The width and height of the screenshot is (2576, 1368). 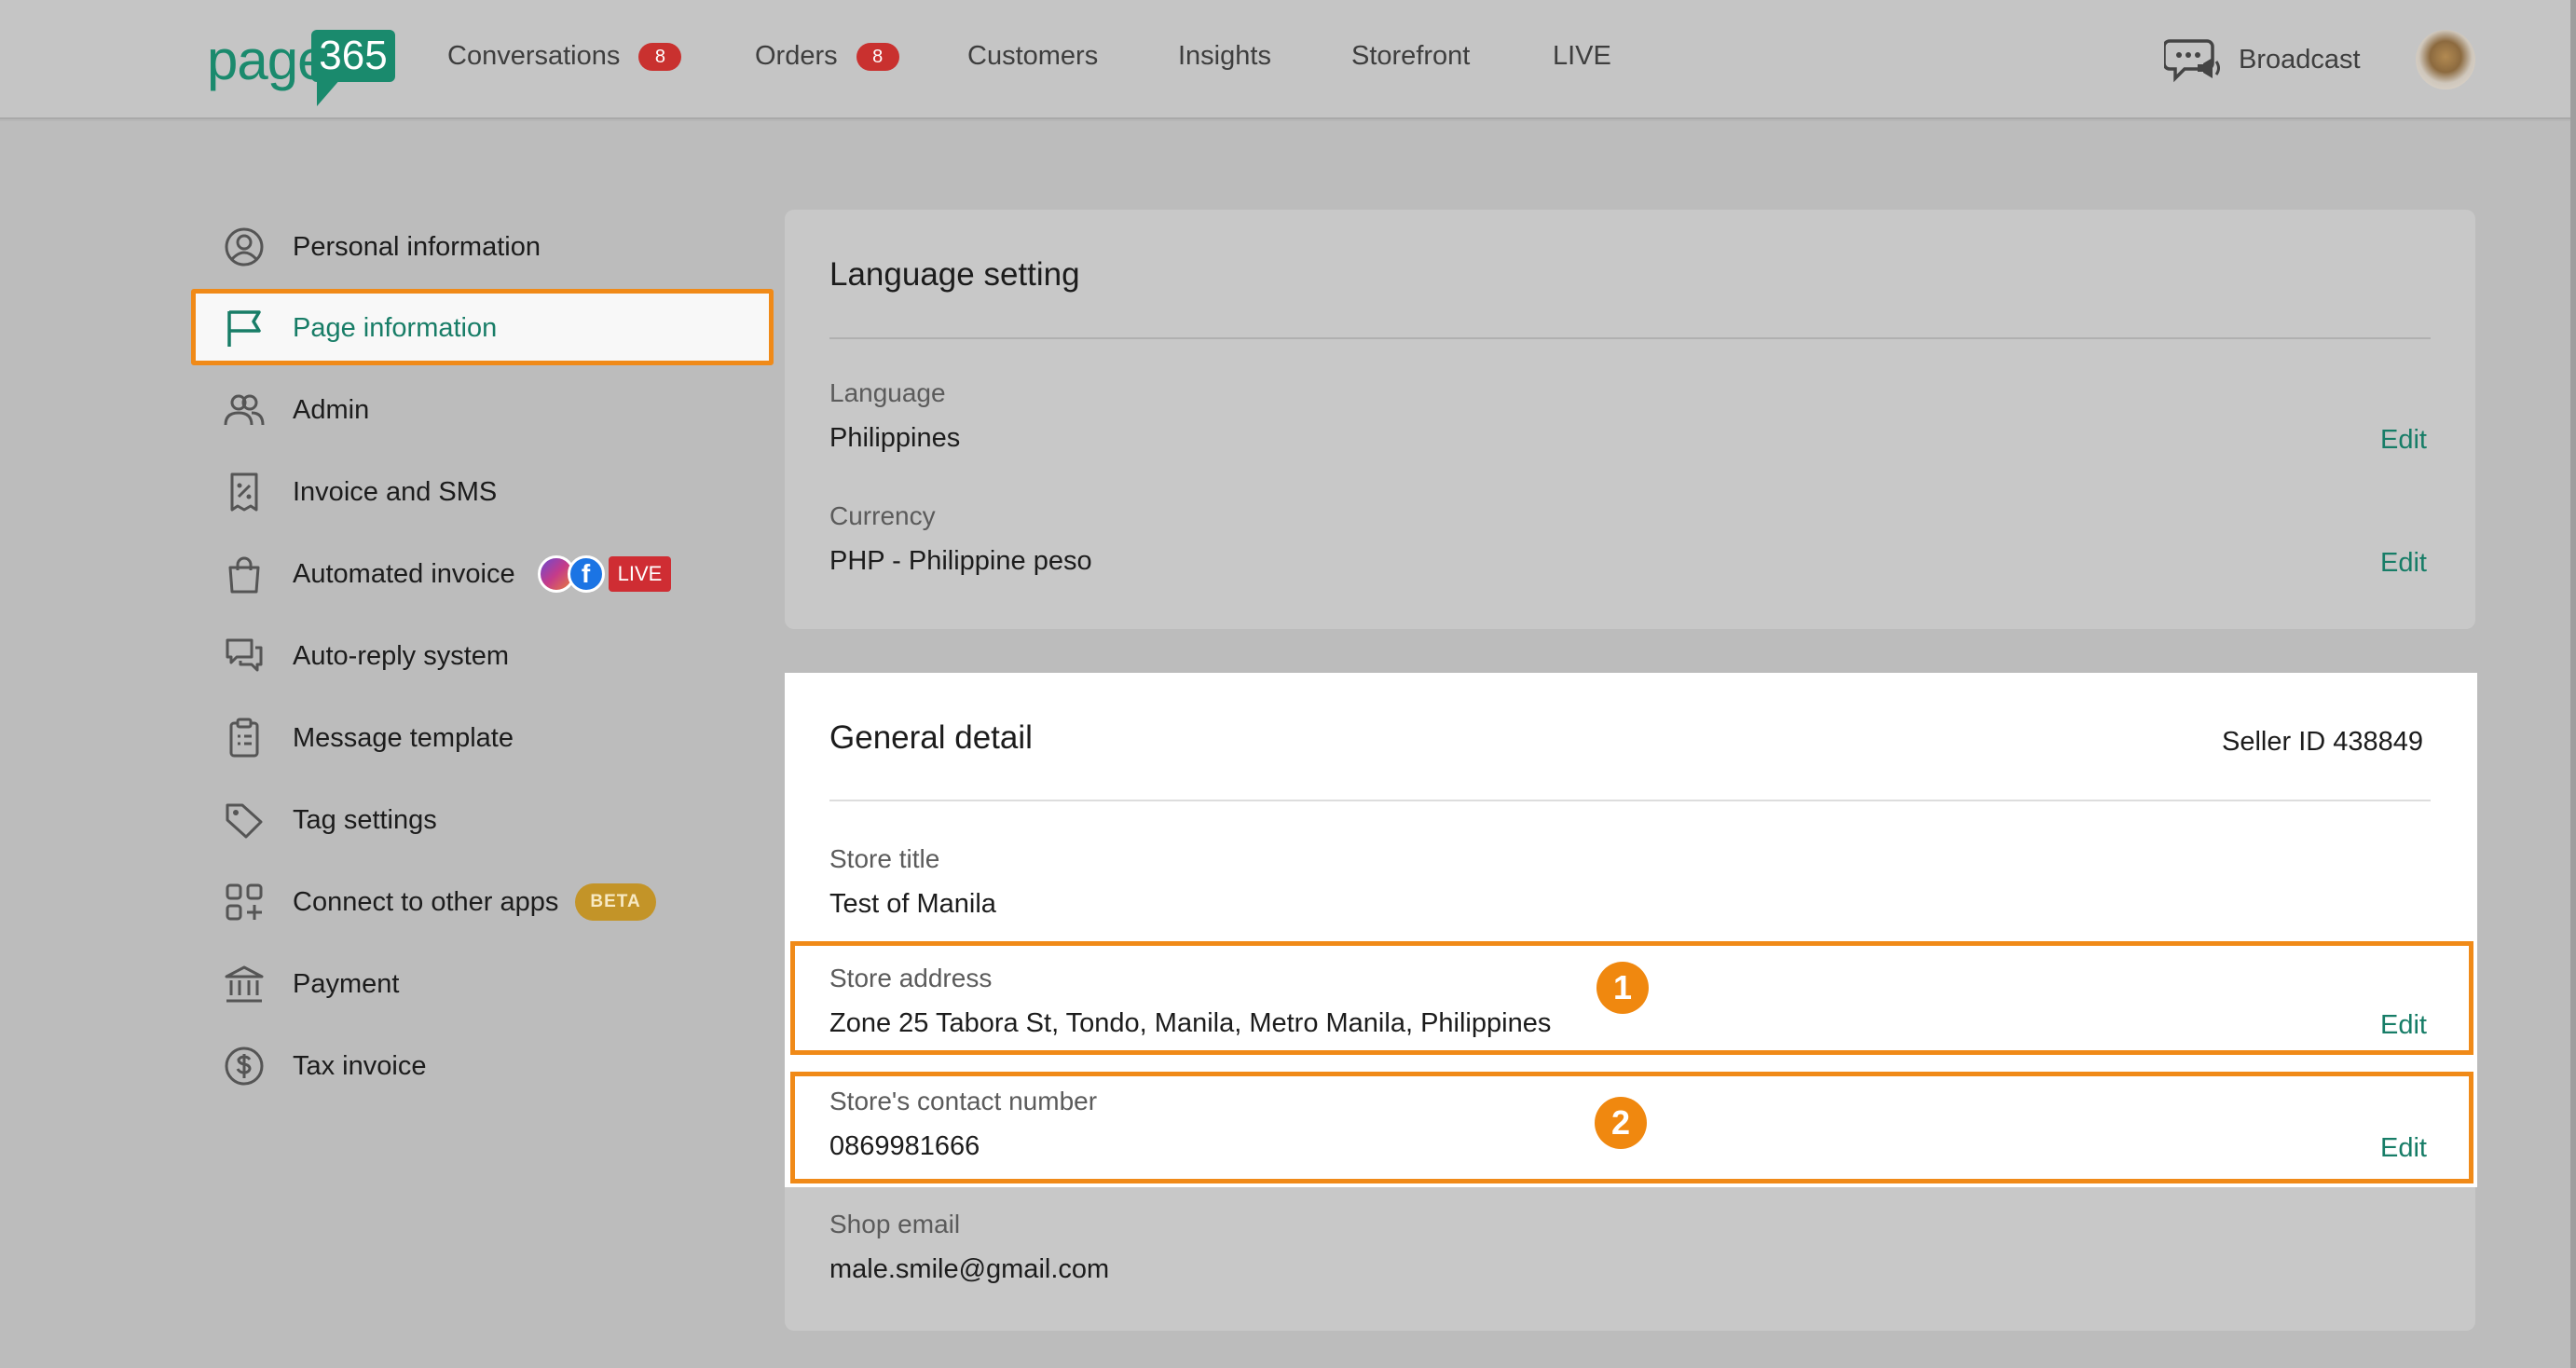 I want to click on sidebar-item-message-template: Message template, so click(x=369, y=738).